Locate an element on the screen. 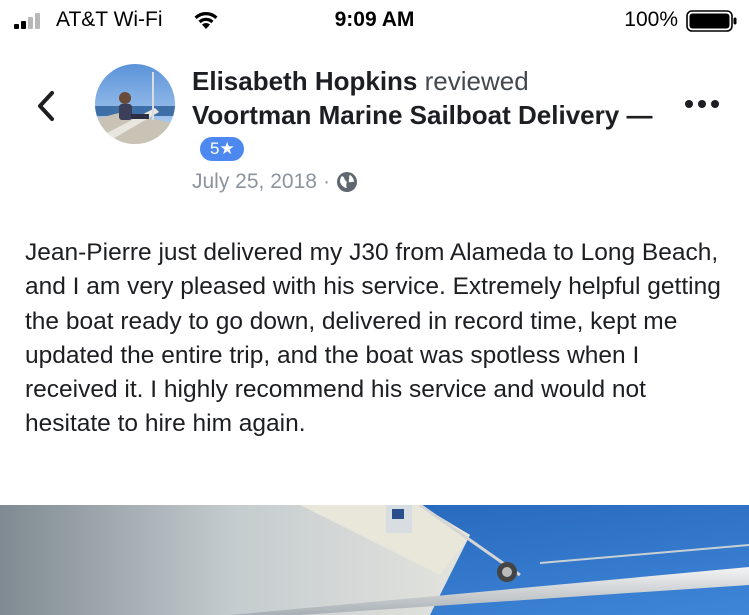 This screenshot has height=615, width=749. author-name-link: Elisabeth Hopkins is located at coordinates (304, 81).